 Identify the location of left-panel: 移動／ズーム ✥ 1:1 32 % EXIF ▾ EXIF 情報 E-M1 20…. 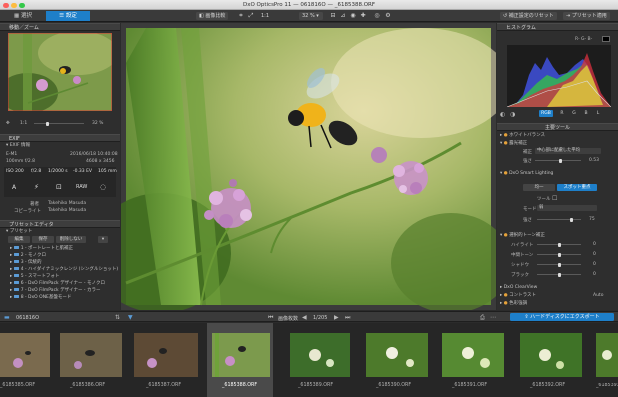
(60, 166).